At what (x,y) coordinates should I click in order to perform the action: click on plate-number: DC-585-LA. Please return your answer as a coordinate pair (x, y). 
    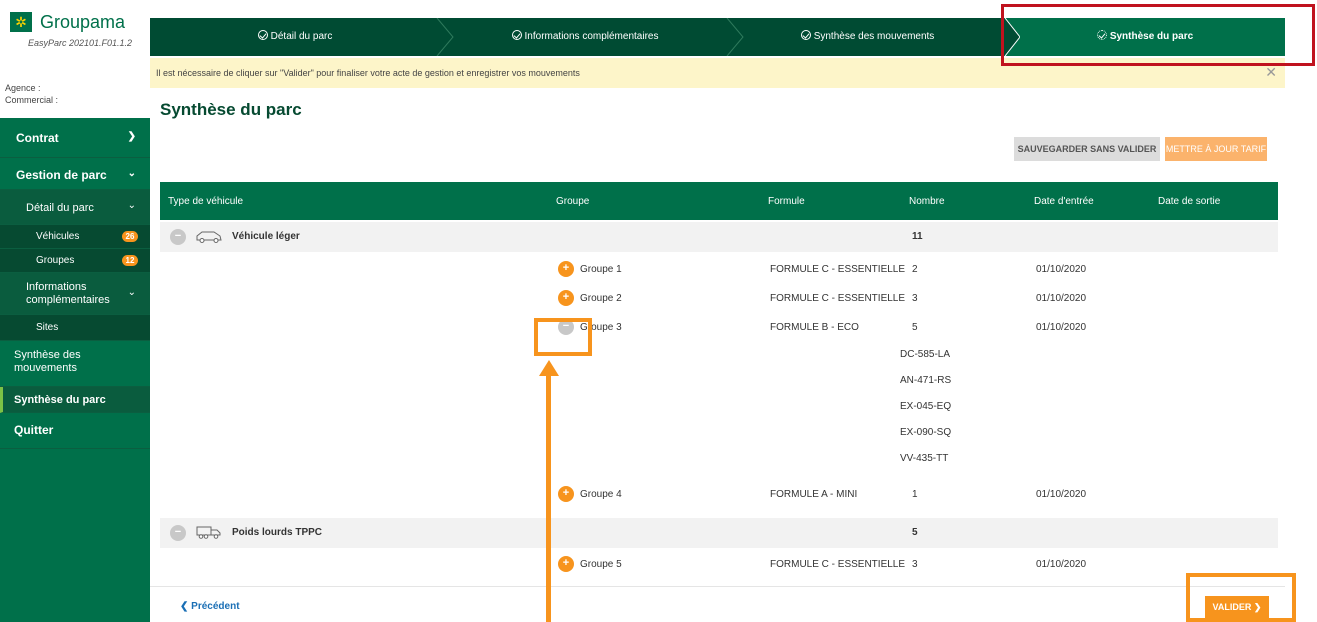
    Looking at the image, I should click on (925, 354).